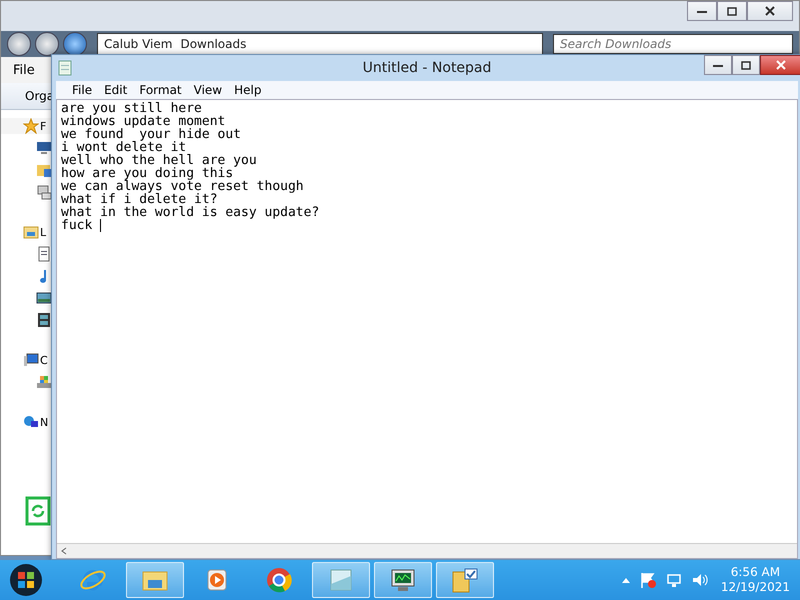 The height and width of the screenshot is (600, 800). What do you see at coordinates (208, 90) in the screenshot?
I see `menu-item: View` at bounding box center [208, 90].